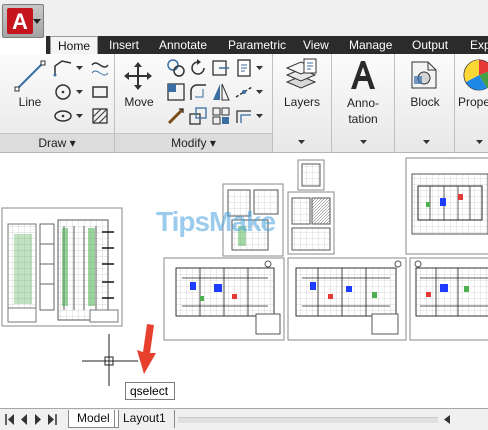  Describe the element at coordinates (124, 45) in the screenshot. I see `tab-insert: Insert` at that location.